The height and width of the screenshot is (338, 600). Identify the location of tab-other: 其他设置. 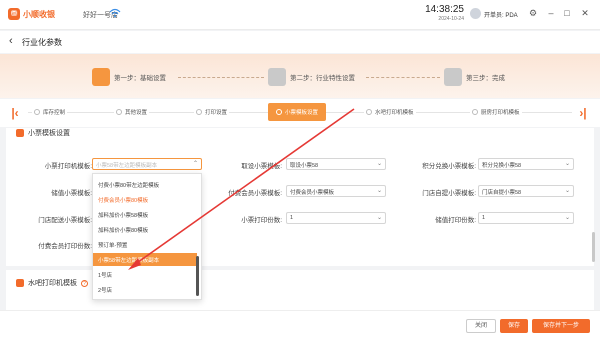
(132, 112).